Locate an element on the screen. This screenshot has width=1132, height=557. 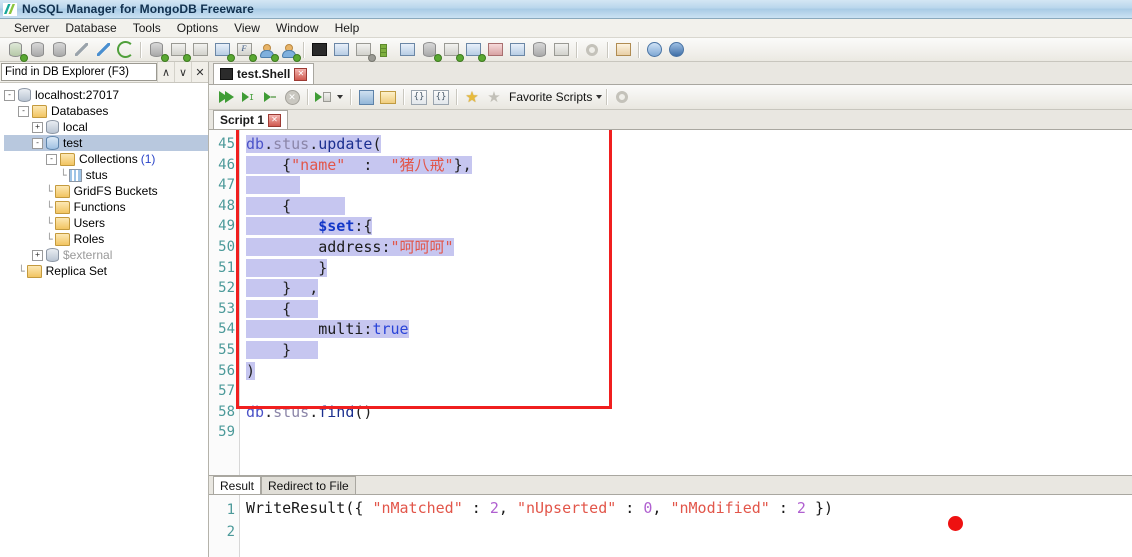
code-line: multi:true is located at coordinates (686, 329).